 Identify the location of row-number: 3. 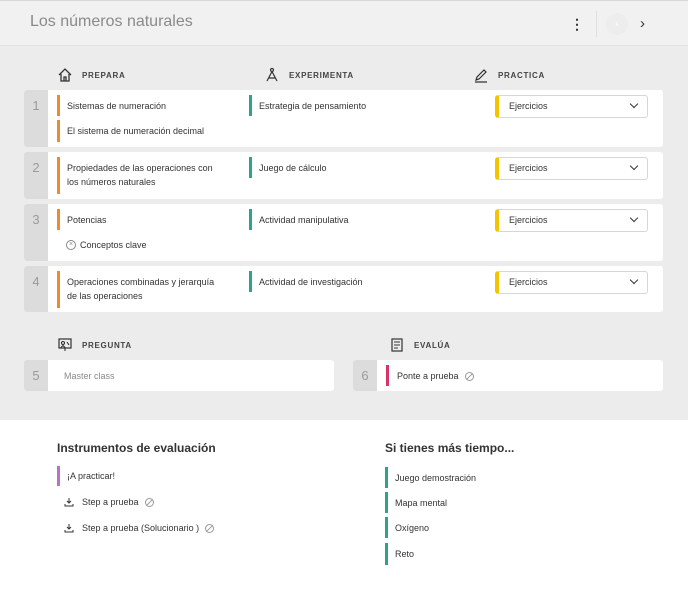
(36, 232).